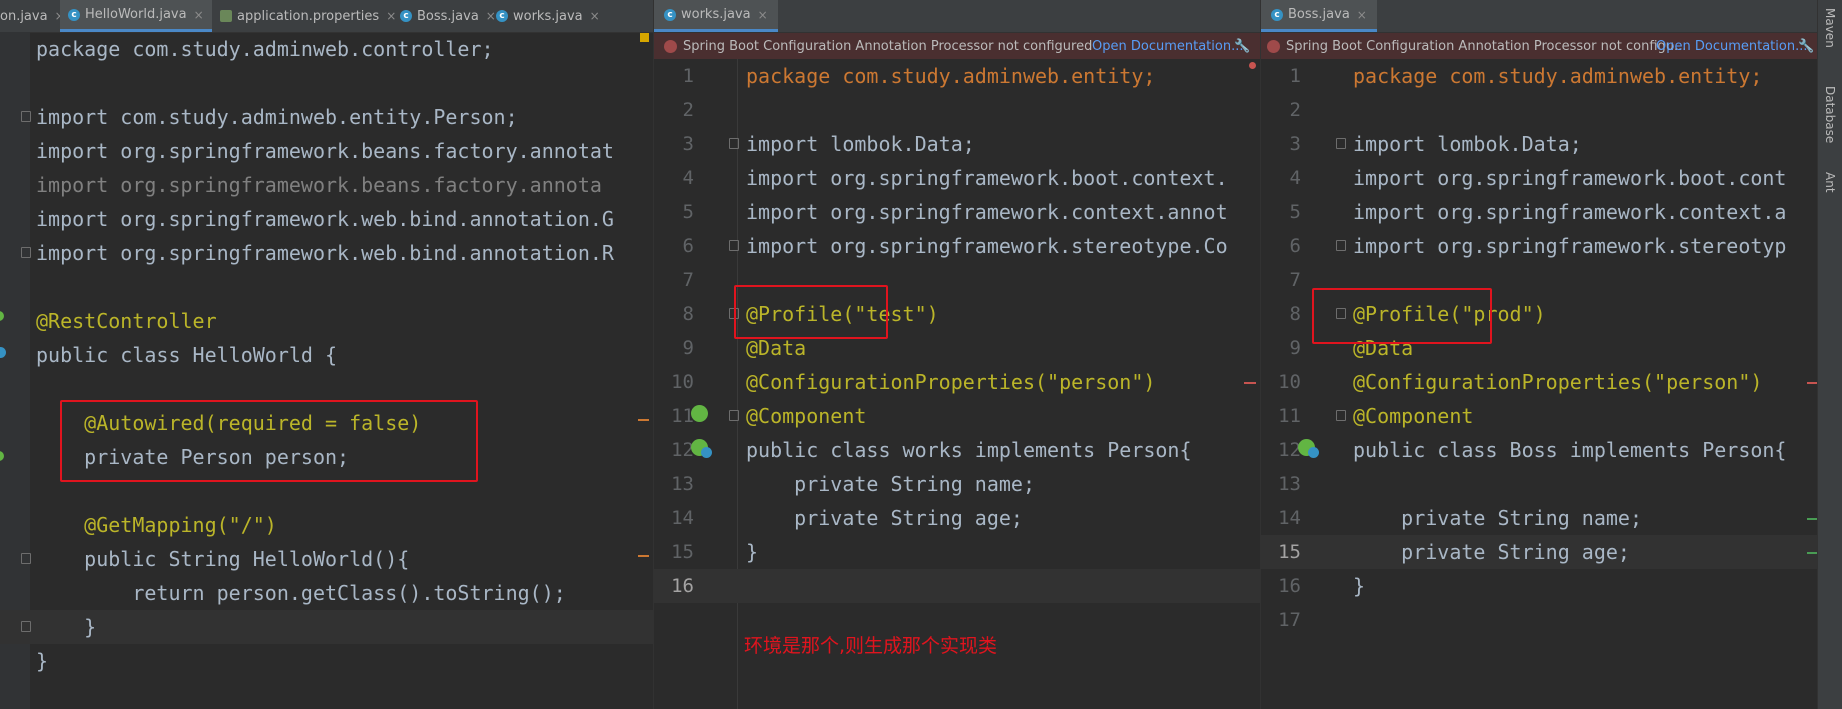 The image size is (1842, 709). What do you see at coordinates (1289, 450) in the screenshot?
I see `line-number: 12` at bounding box center [1289, 450].